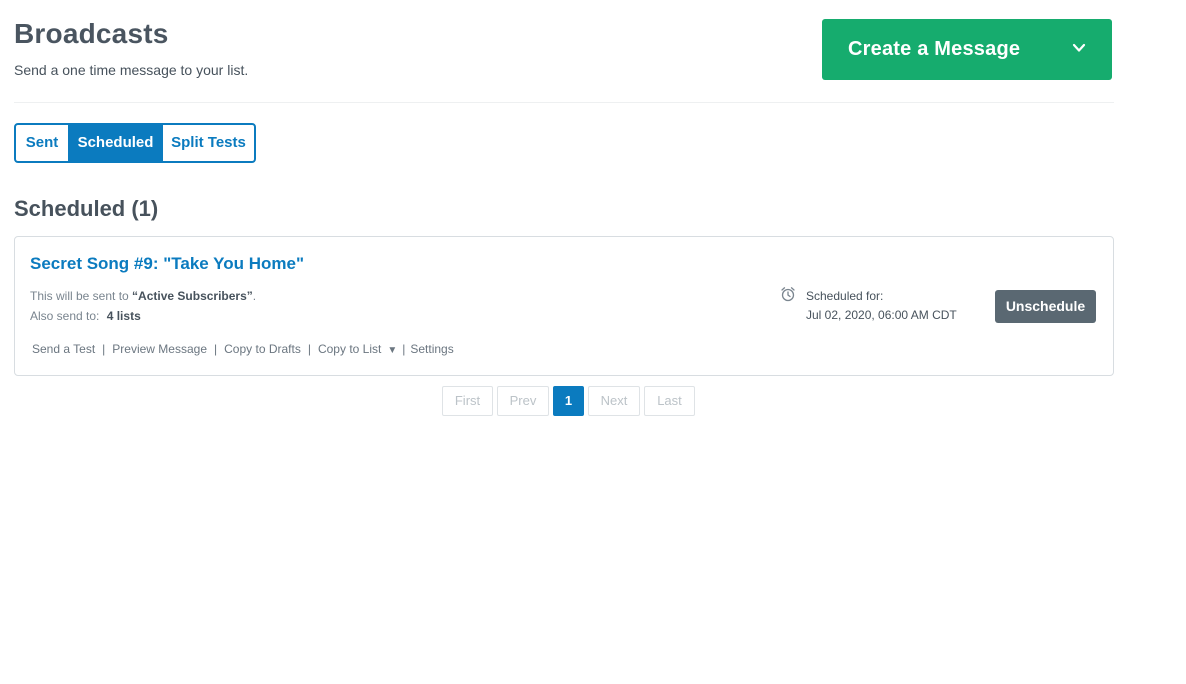 The image size is (1186, 684). What do you see at coordinates (614, 401) in the screenshot?
I see `pagination-next-button: Next` at bounding box center [614, 401].